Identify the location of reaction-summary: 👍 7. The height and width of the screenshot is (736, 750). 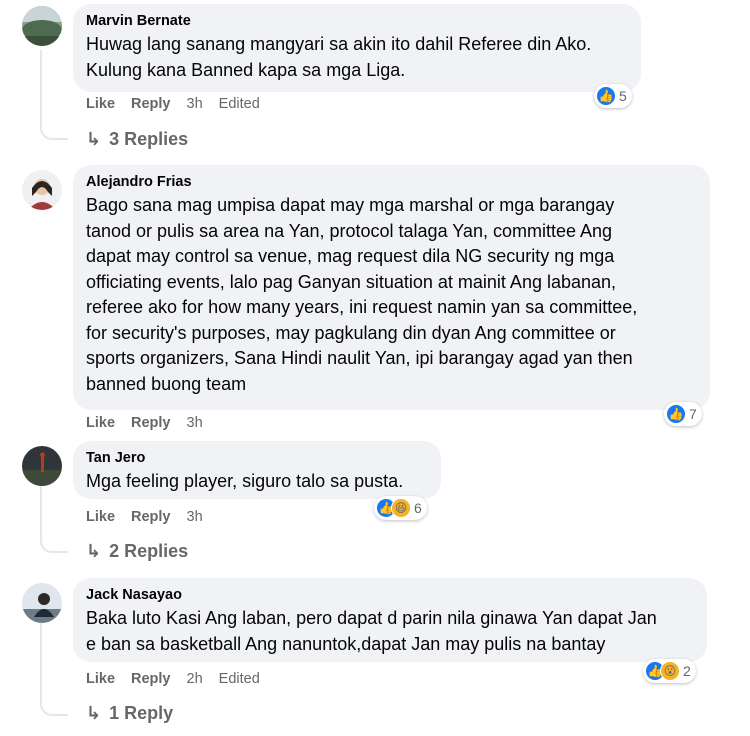
(683, 414).